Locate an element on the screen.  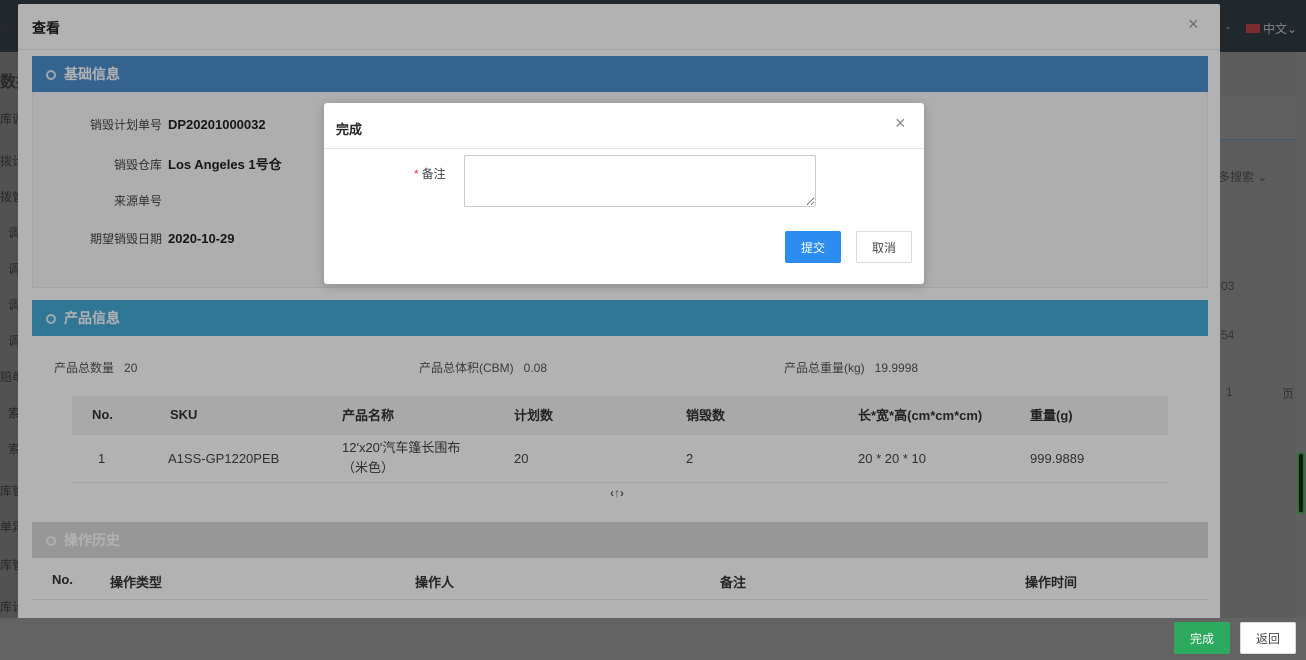
complete-dialog: 完成 × * 备注 提交 取消 is located at coordinates (624, 193).